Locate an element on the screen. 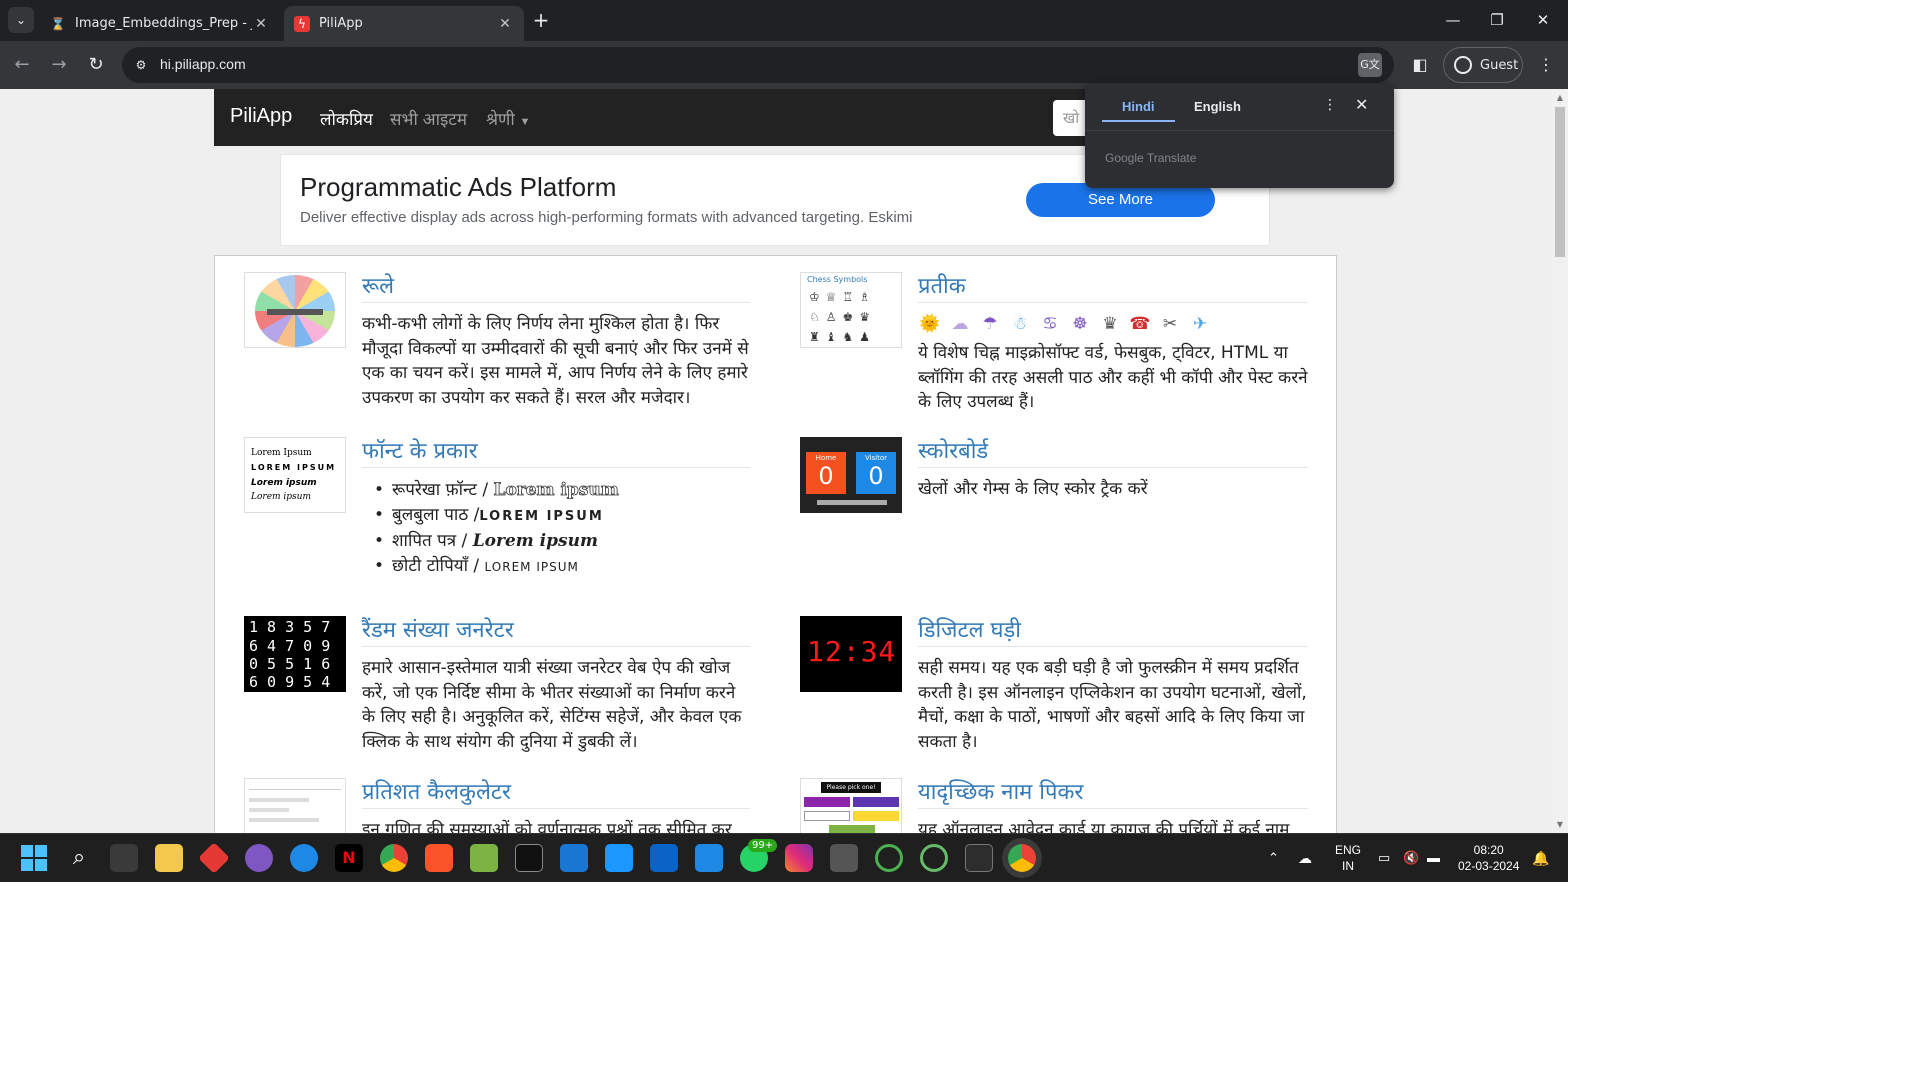 Image resolution: width=1920 pixels, height=1080 pixels. visitor-score: 0 is located at coordinates (876, 476).